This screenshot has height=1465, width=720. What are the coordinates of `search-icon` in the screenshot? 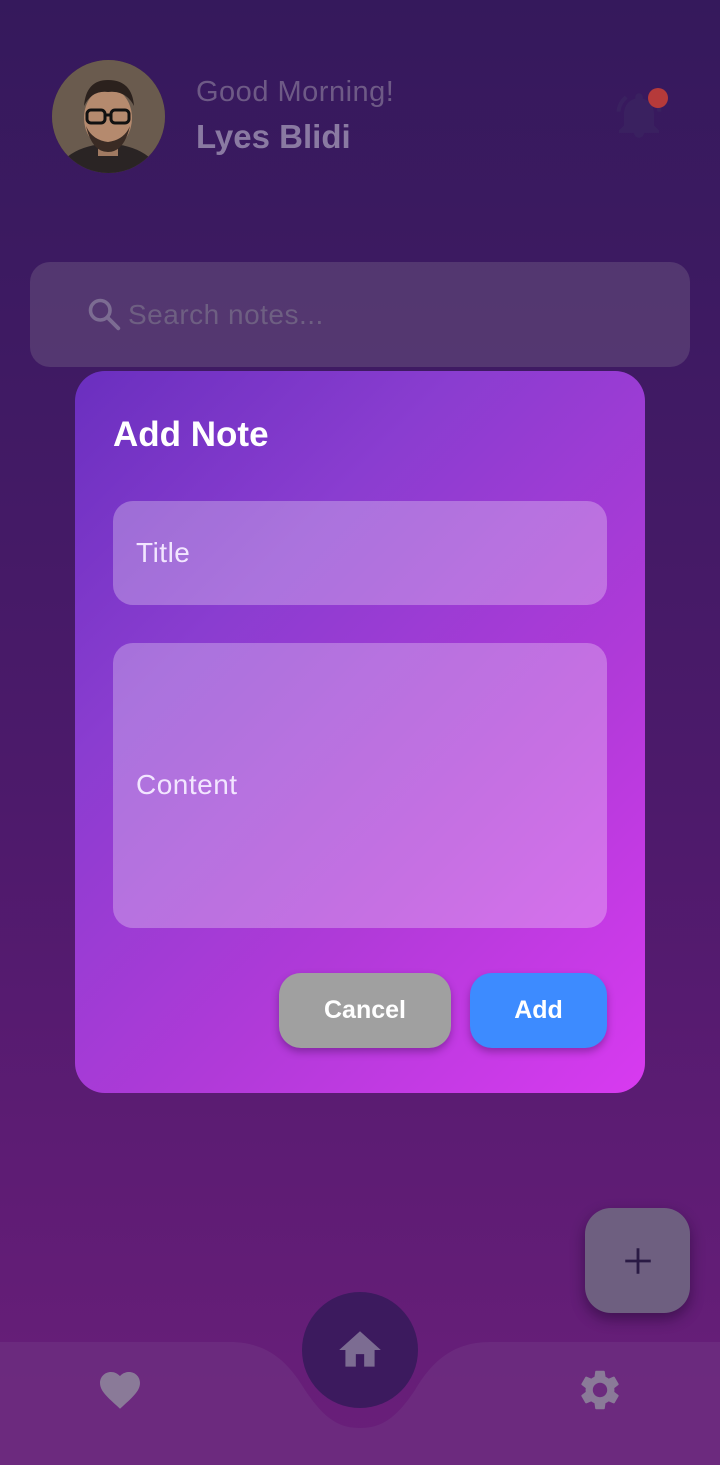 It's located at (104, 314).